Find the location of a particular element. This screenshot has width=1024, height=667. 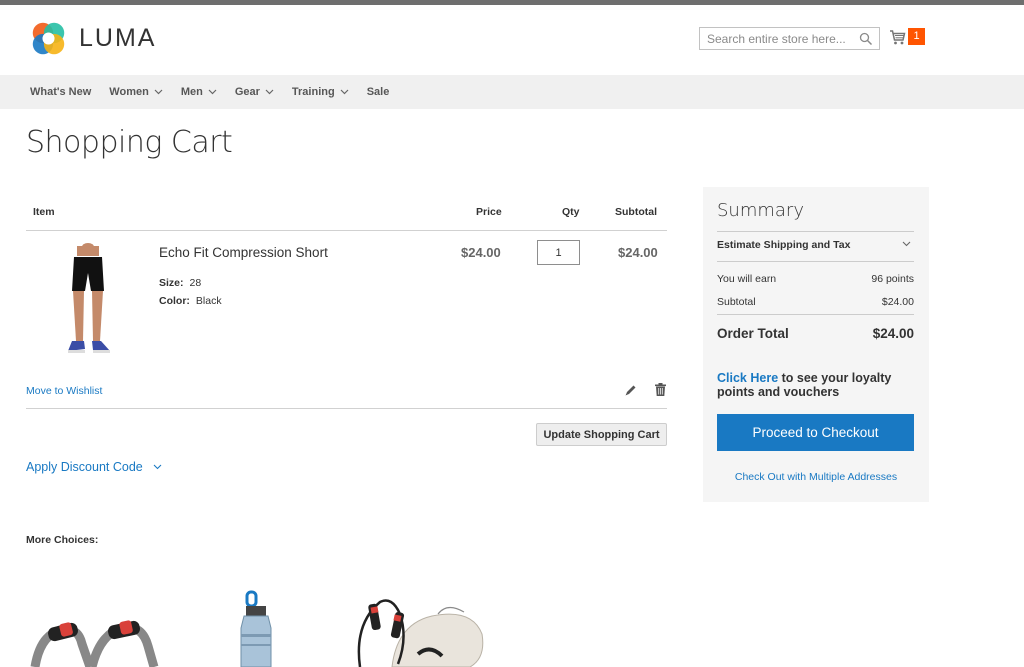

header-price: Price is located at coordinates (489, 212).